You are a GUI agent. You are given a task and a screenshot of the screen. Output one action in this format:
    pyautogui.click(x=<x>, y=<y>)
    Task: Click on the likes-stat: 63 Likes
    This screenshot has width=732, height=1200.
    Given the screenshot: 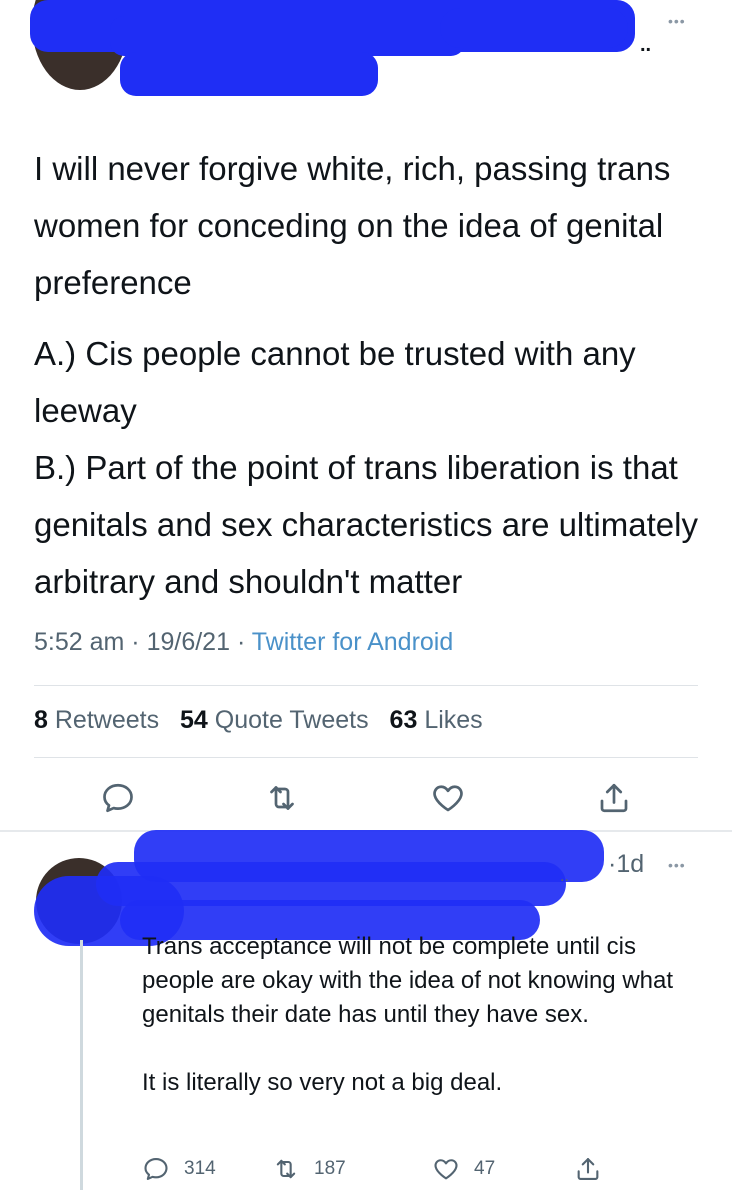 What is the action you would take?
    pyautogui.click(x=436, y=720)
    